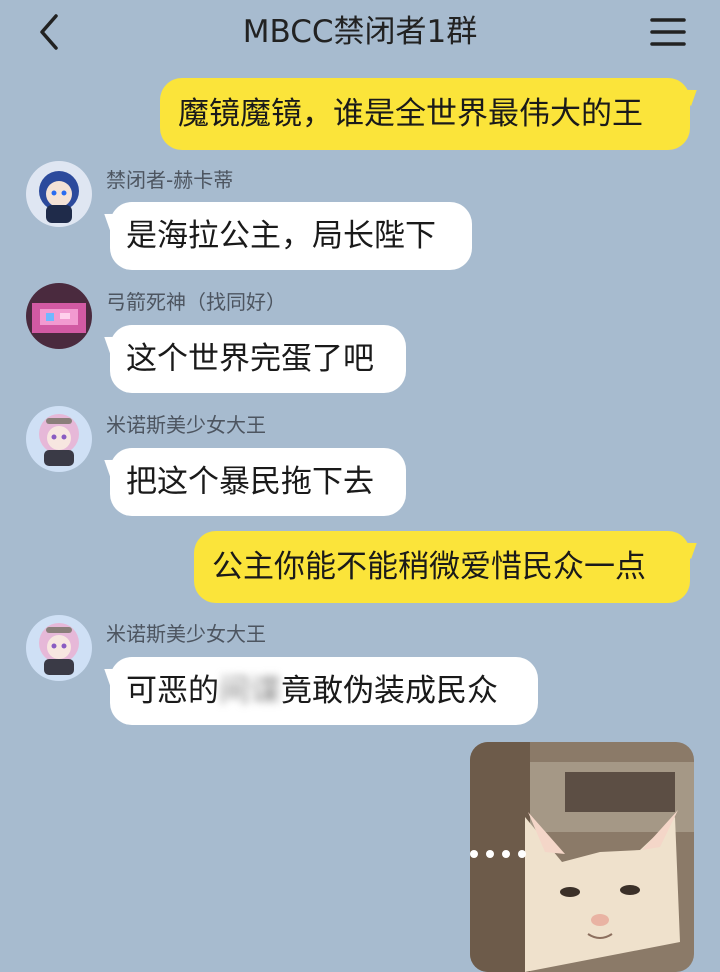 Image resolution: width=720 pixels, height=972 pixels. I want to click on other-message-bubble: 这个世界完蛋了吧, so click(258, 359).